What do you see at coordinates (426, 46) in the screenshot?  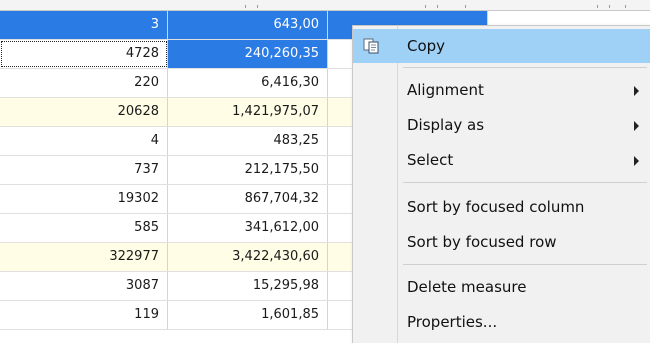 I see `menu-item-label: Copy` at bounding box center [426, 46].